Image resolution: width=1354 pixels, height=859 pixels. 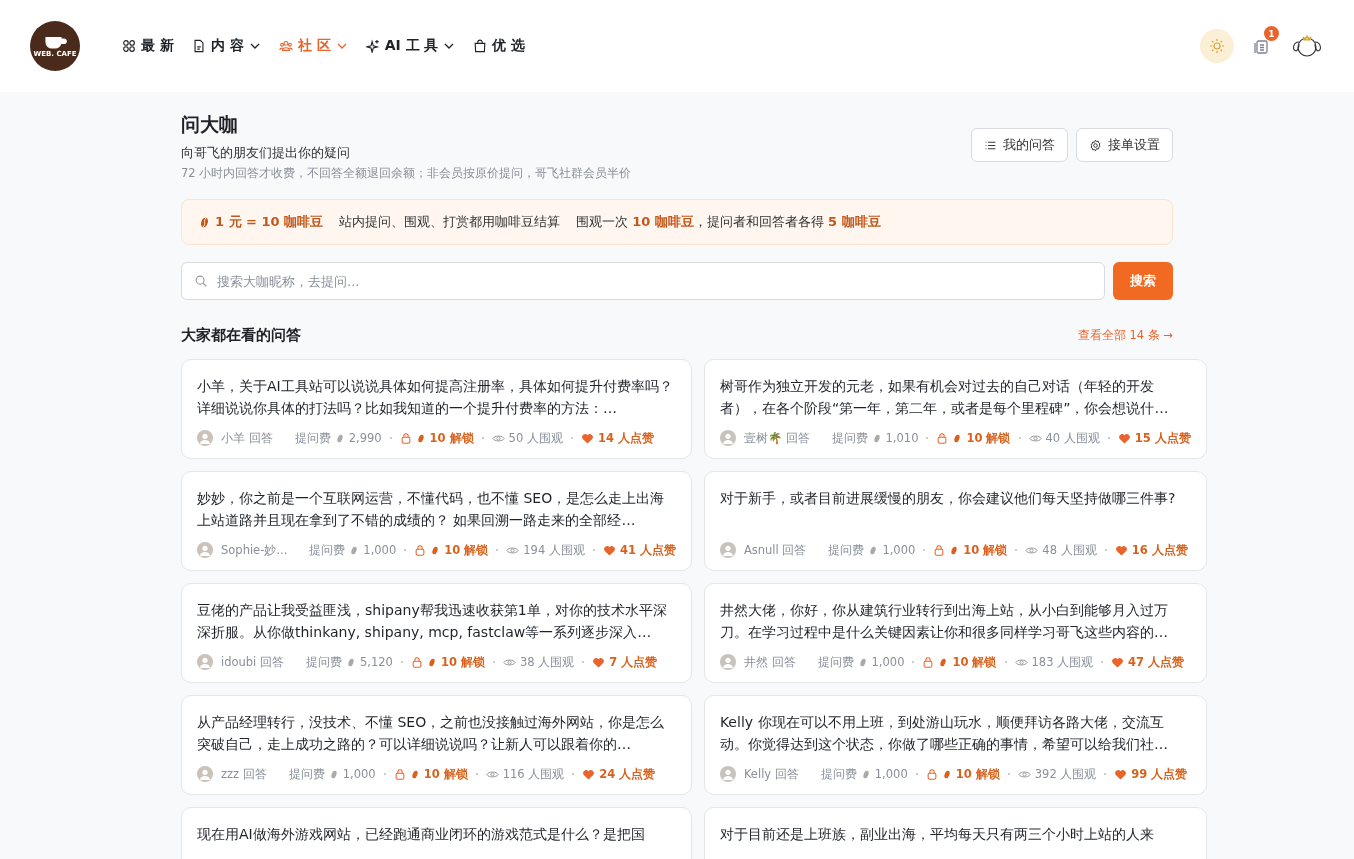 What do you see at coordinates (1095, 145) in the screenshot?
I see `gear-icon` at bounding box center [1095, 145].